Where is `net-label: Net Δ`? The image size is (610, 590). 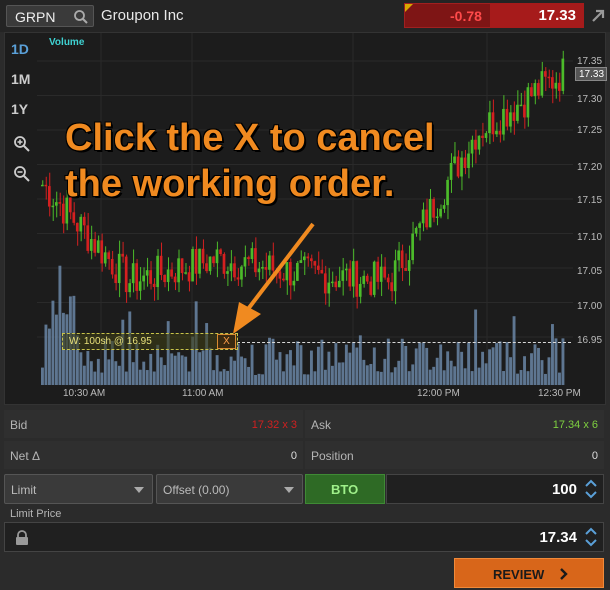
net-label: Net Δ is located at coordinates (25, 456).